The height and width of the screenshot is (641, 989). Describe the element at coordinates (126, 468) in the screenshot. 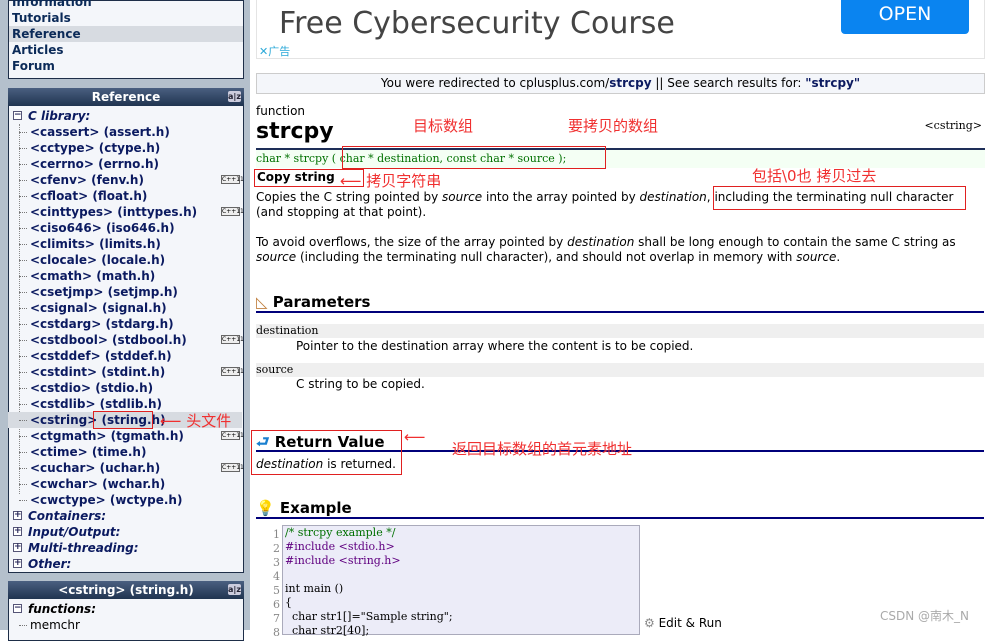

I see `header-item: <cuchar> (uchar.h) C++11` at that location.